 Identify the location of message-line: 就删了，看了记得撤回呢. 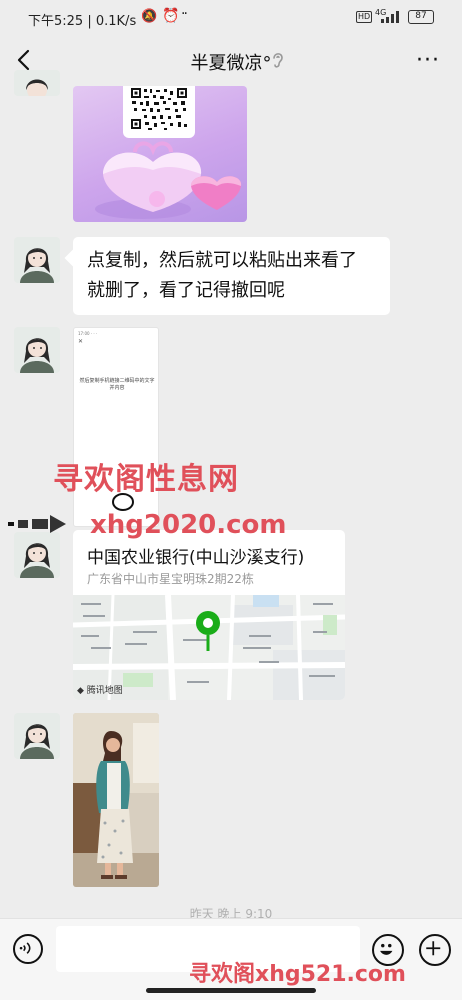
(186, 290).